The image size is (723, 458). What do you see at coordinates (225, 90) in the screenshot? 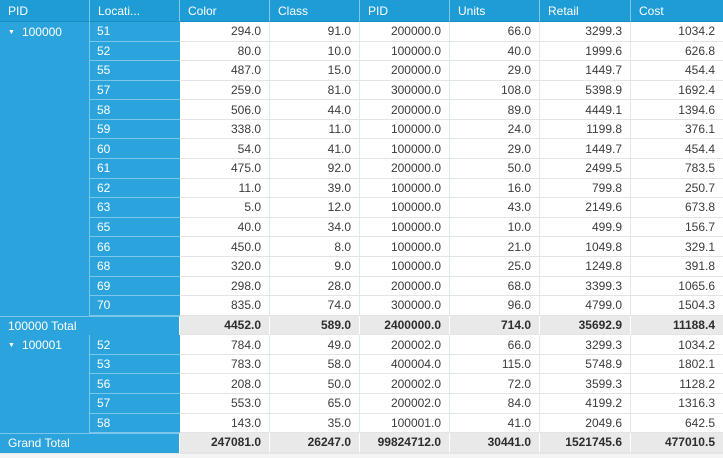
I see `data-cell: 259.0` at bounding box center [225, 90].